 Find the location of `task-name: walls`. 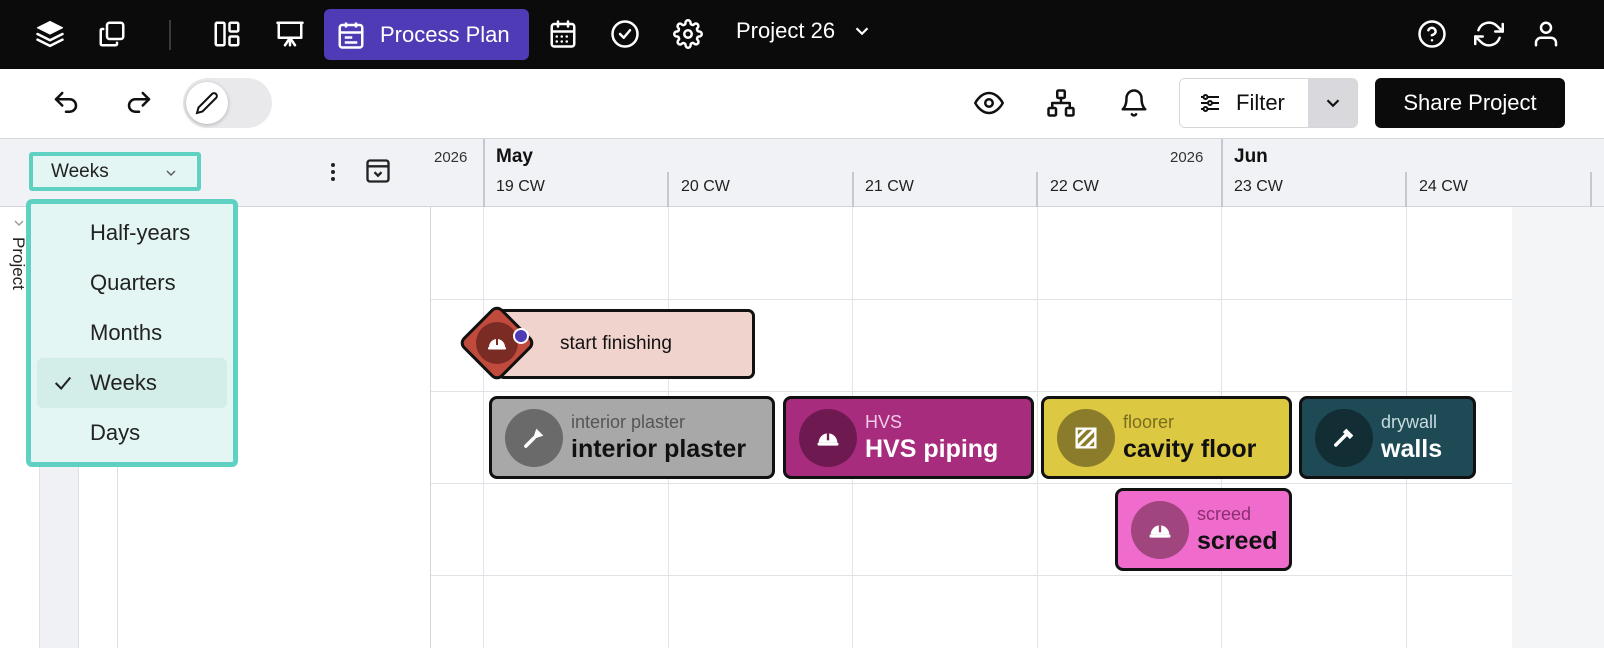

task-name: walls is located at coordinates (1412, 449).